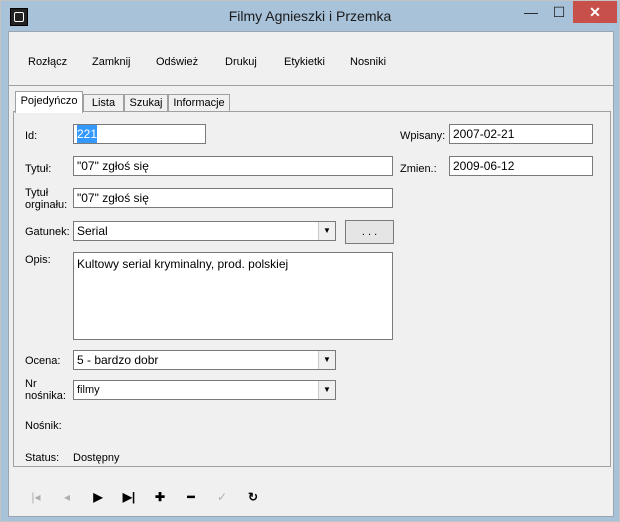  What do you see at coordinates (45, 396) in the screenshot?
I see `media-no-label-2: nośnika:` at bounding box center [45, 396].